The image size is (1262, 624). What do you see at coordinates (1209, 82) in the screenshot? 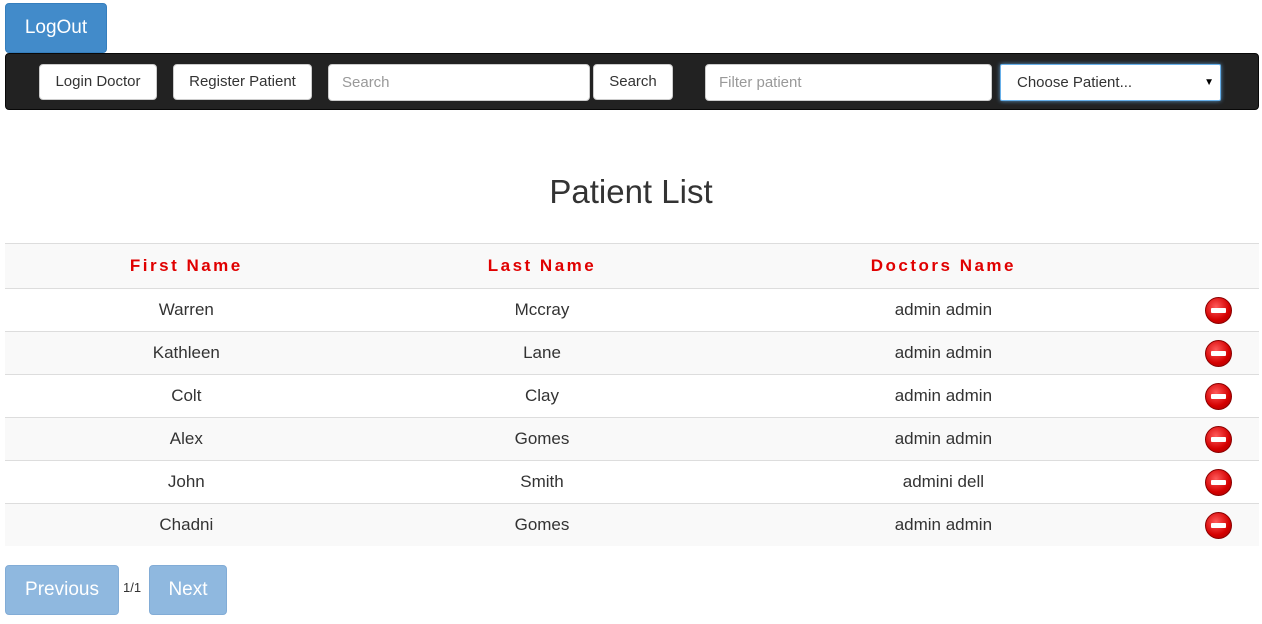
I see `dropdown-arrow-icon: ▼` at bounding box center [1209, 82].